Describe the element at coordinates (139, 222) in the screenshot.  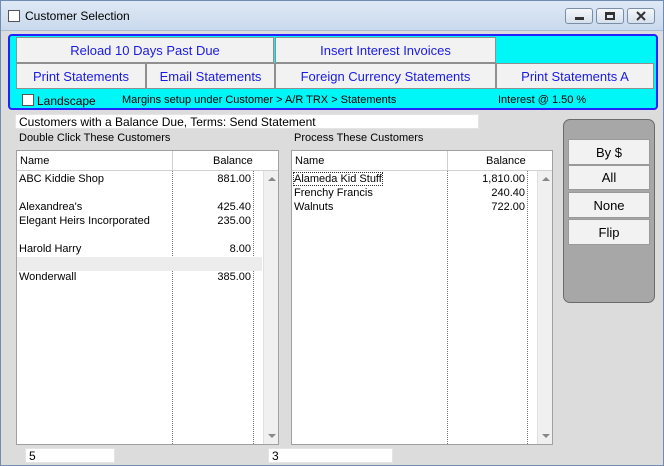
I see `list-item: Elegant Heirs Incorporated 235.00` at that location.